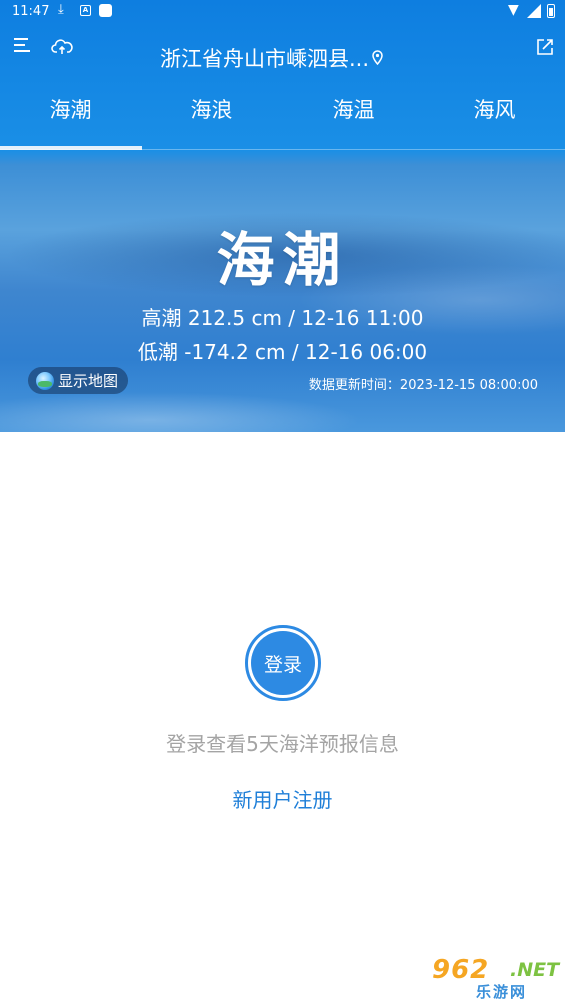 The height and width of the screenshot is (1004, 565). Describe the element at coordinates (45, 380) in the screenshot. I see `globe-icon` at that location.